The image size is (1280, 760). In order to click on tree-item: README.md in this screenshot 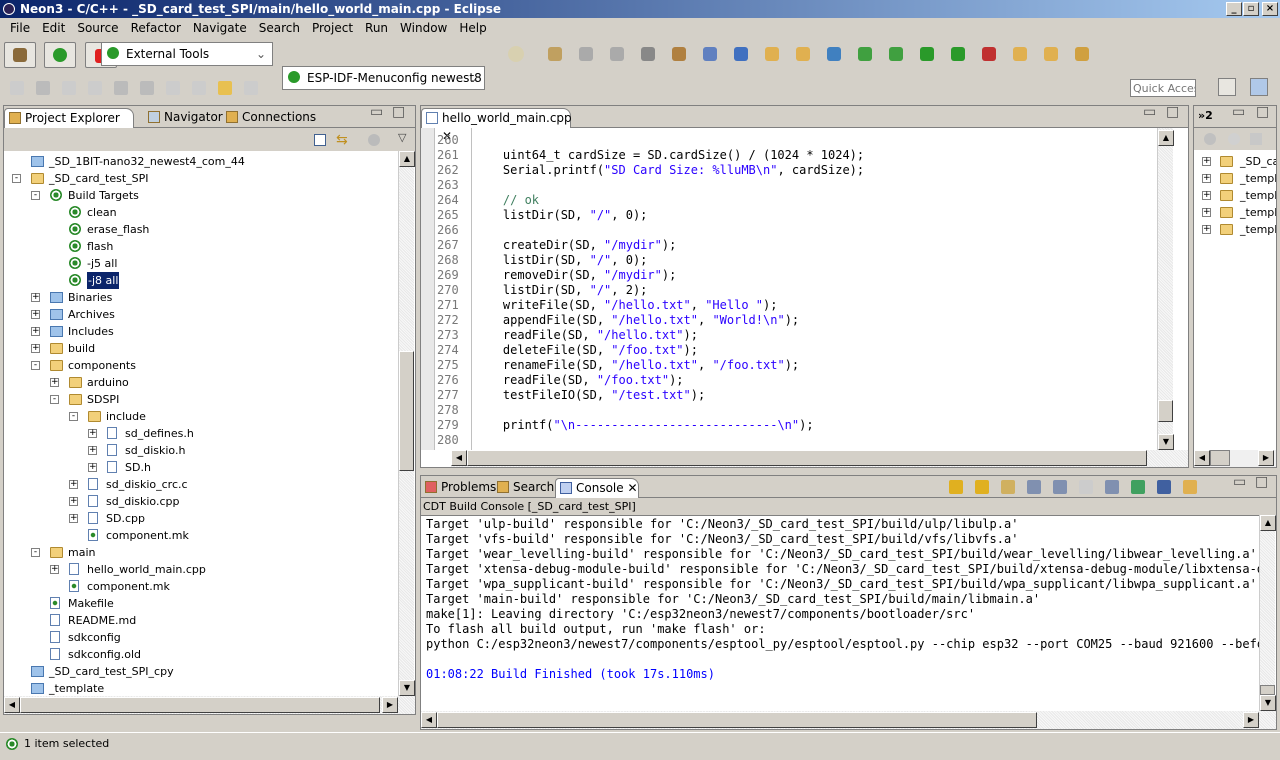, I will do `click(201, 620)`.